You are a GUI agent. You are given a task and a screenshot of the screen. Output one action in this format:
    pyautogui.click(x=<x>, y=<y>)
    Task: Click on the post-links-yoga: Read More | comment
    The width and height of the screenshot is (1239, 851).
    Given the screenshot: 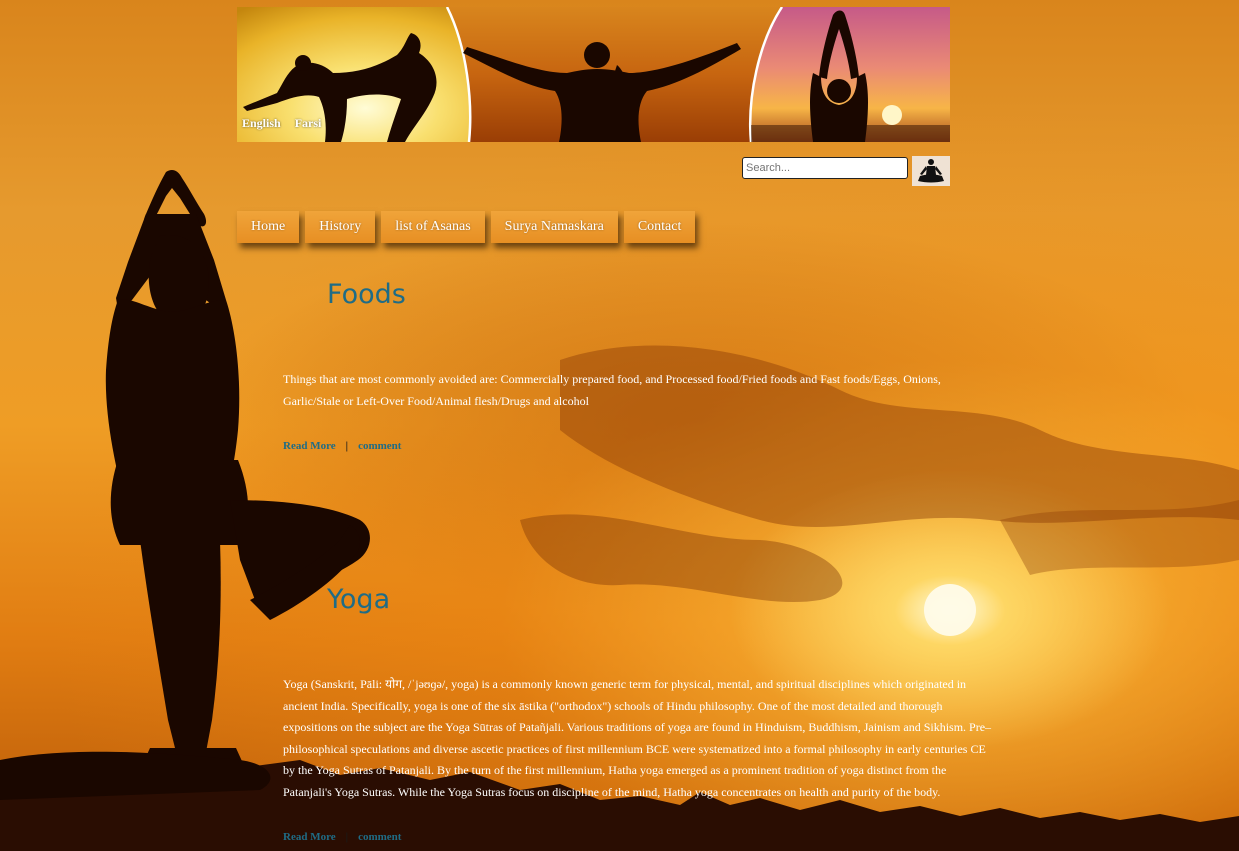 What is the action you would take?
    pyautogui.click(x=342, y=837)
    